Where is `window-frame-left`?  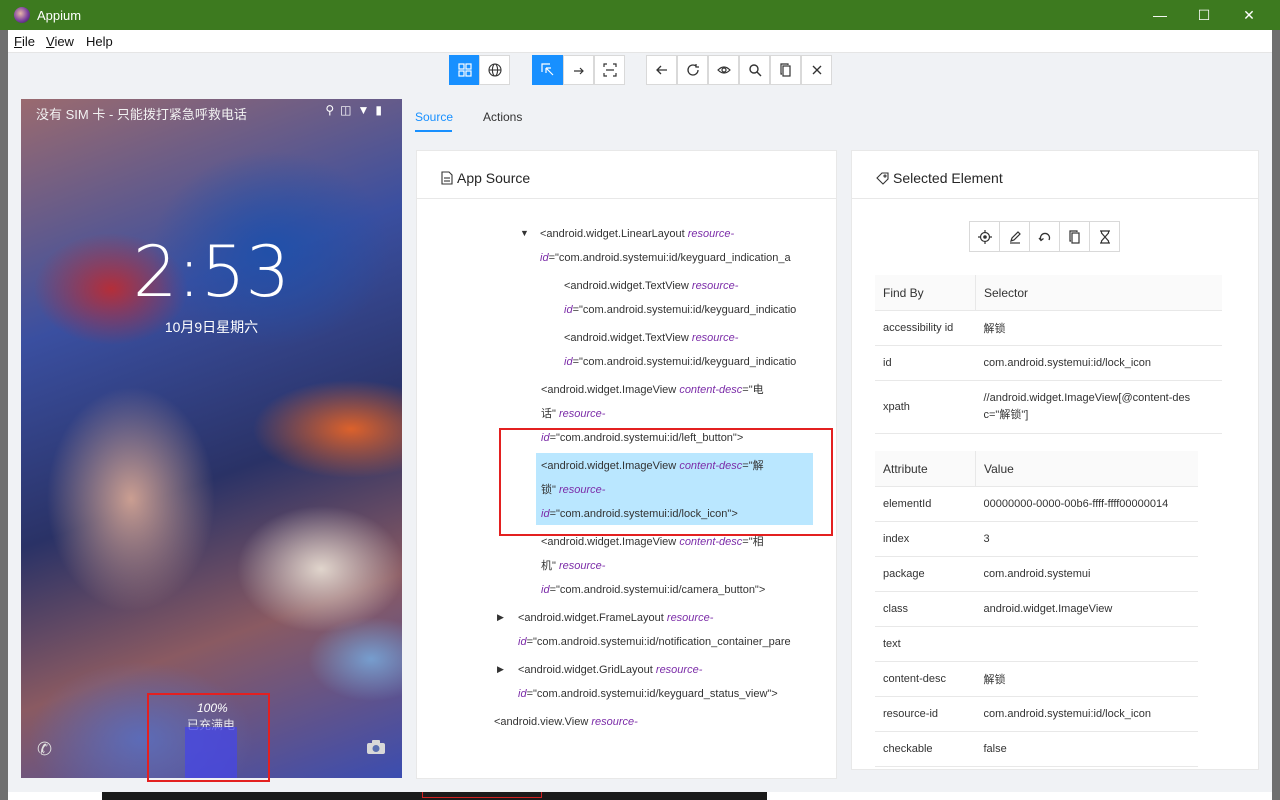 window-frame-left is located at coordinates (4, 415).